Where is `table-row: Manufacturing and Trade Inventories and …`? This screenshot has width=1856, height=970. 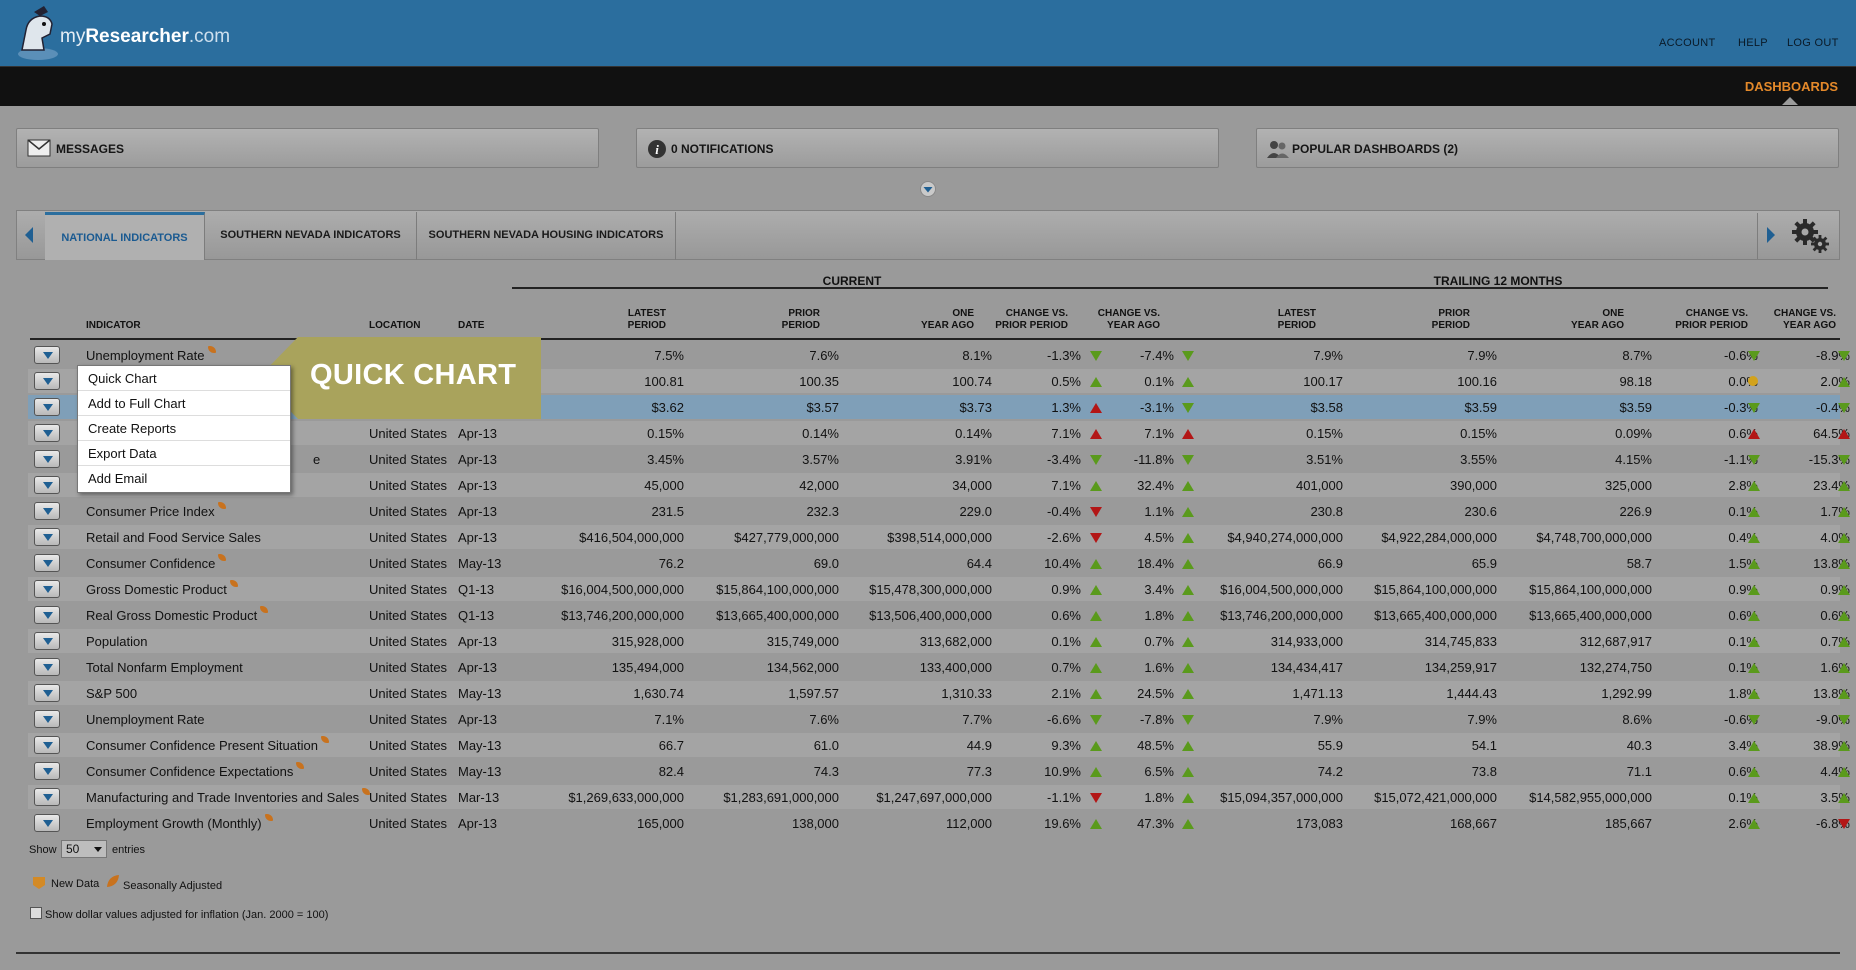 table-row: Manufacturing and Trade Inventories and … is located at coordinates (939, 797).